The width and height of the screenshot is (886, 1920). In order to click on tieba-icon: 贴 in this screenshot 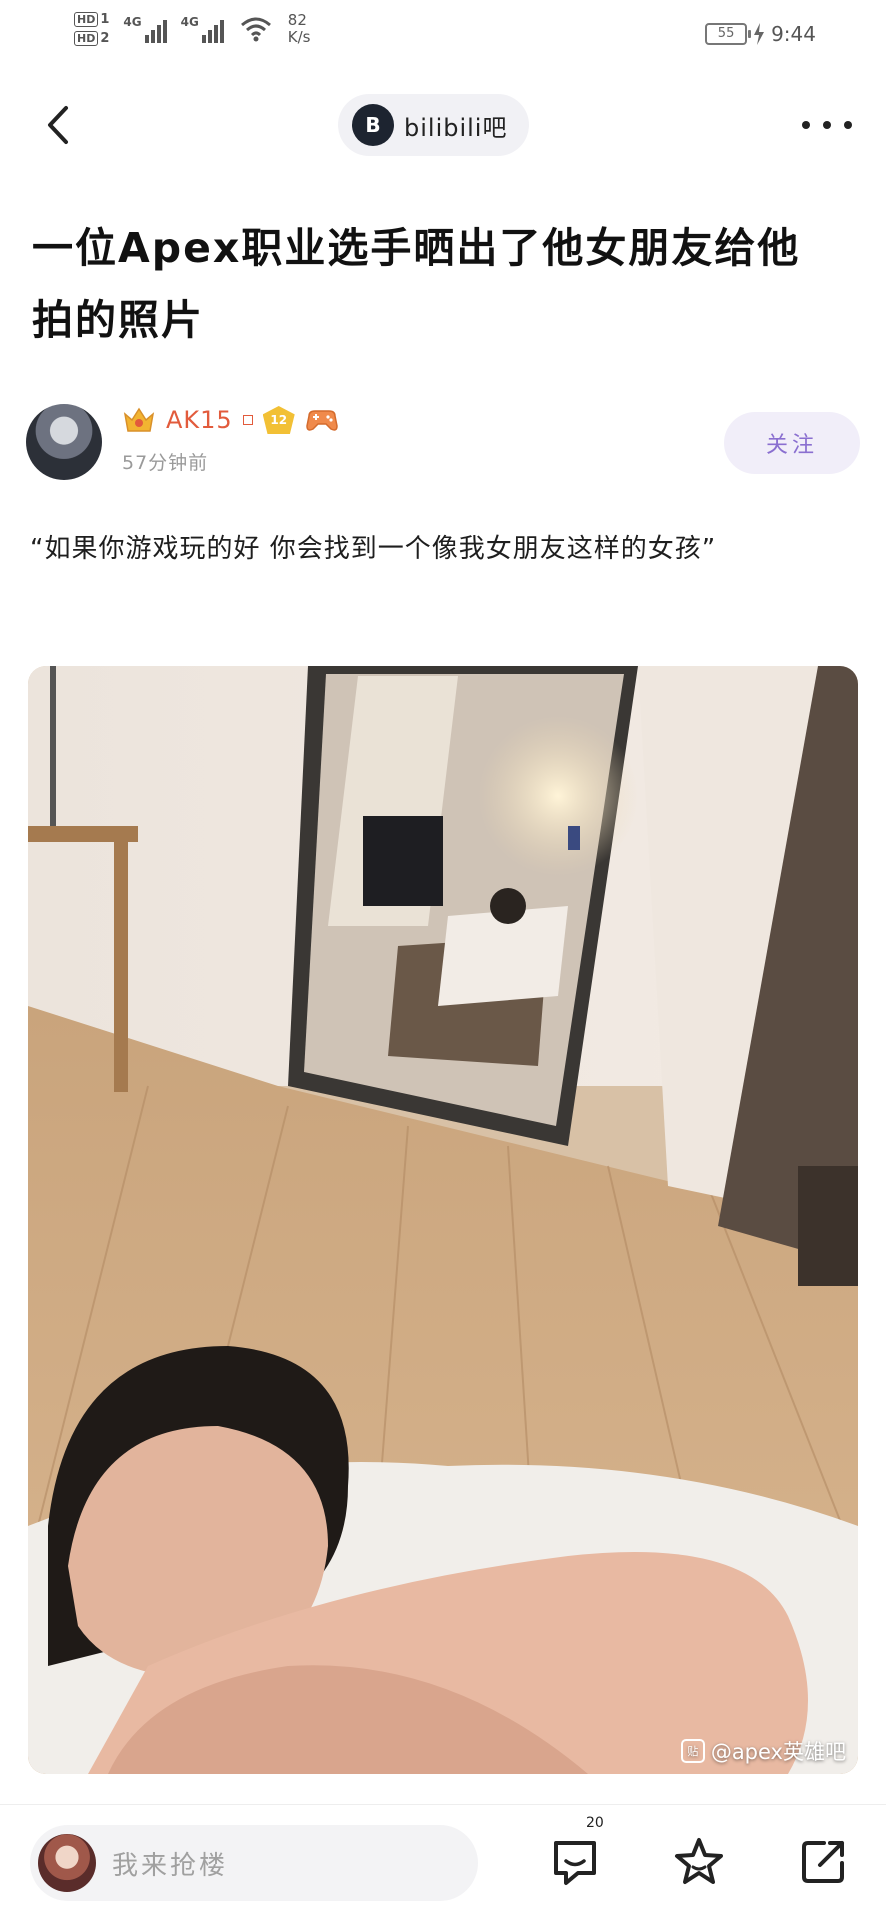, I will do `click(692, 1751)`.